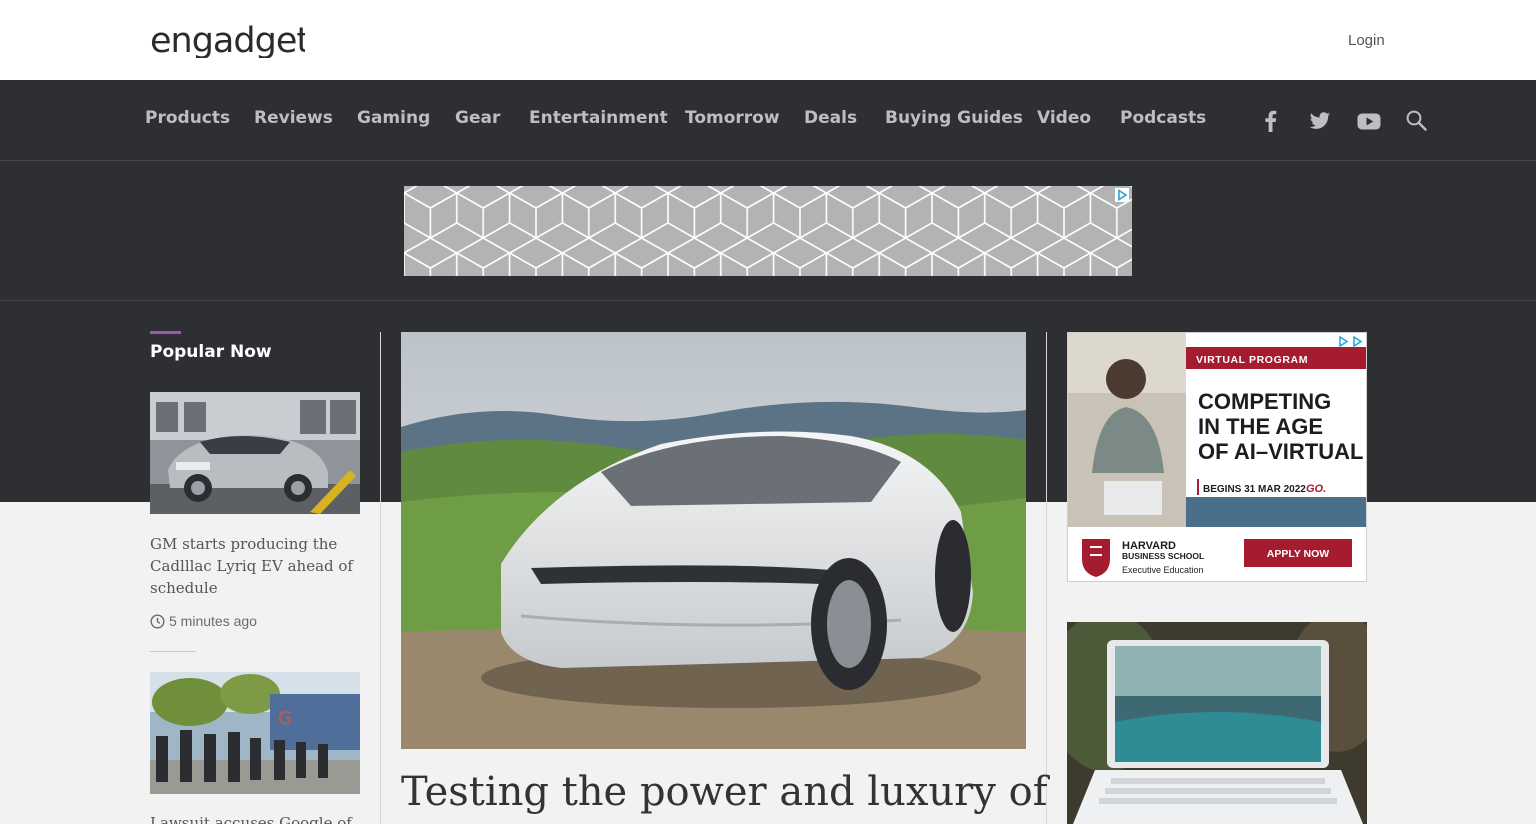 Image resolution: width=1536 pixels, height=824 pixels. What do you see at coordinates (1366, 40) in the screenshot?
I see `login-link: Login` at bounding box center [1366, 40].